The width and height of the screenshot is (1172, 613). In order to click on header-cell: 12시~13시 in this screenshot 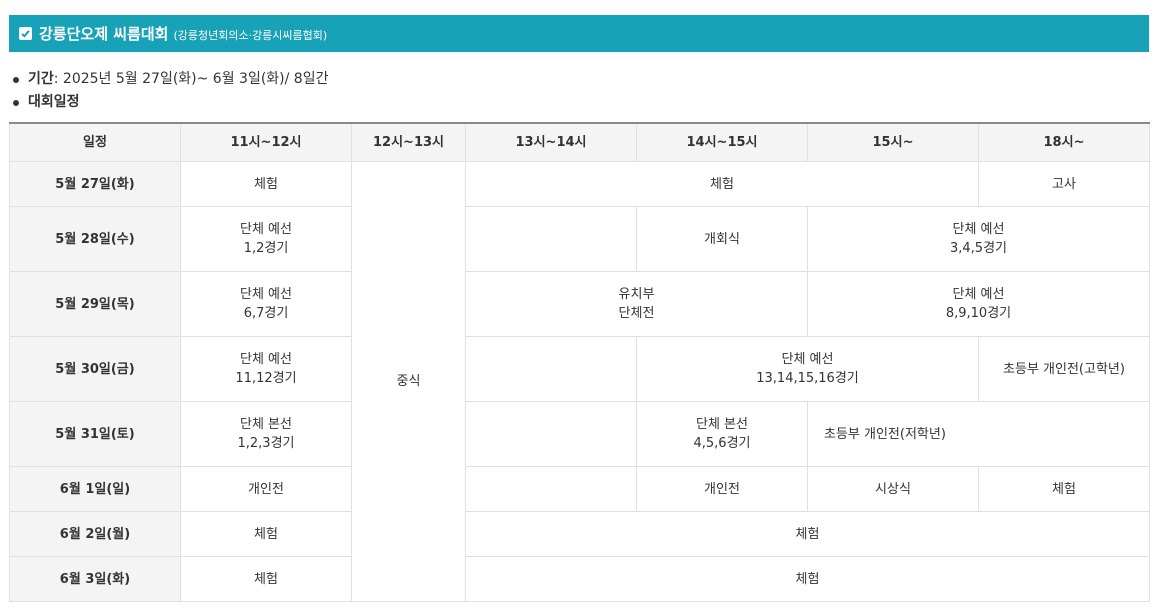, I will do `click(408, 142)`.